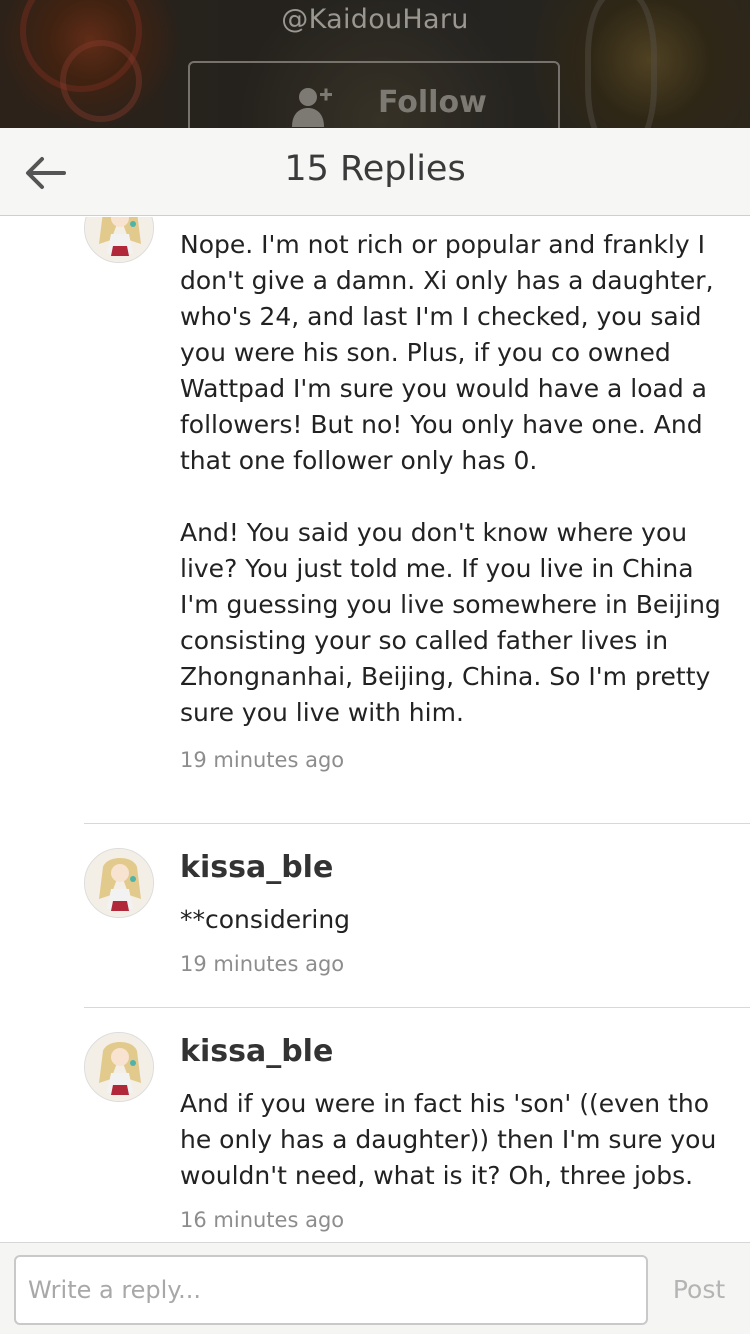 Image resolution: width=750 pixels, height=1334 pixels. Describe the element at coordinates (374, 94) in the screenshot. I see `follow-button: Follow` at that location.